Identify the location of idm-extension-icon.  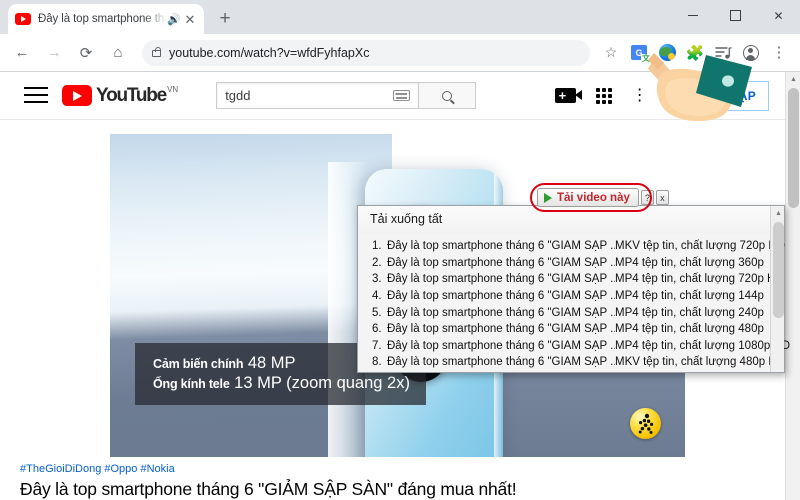
(667, 53).